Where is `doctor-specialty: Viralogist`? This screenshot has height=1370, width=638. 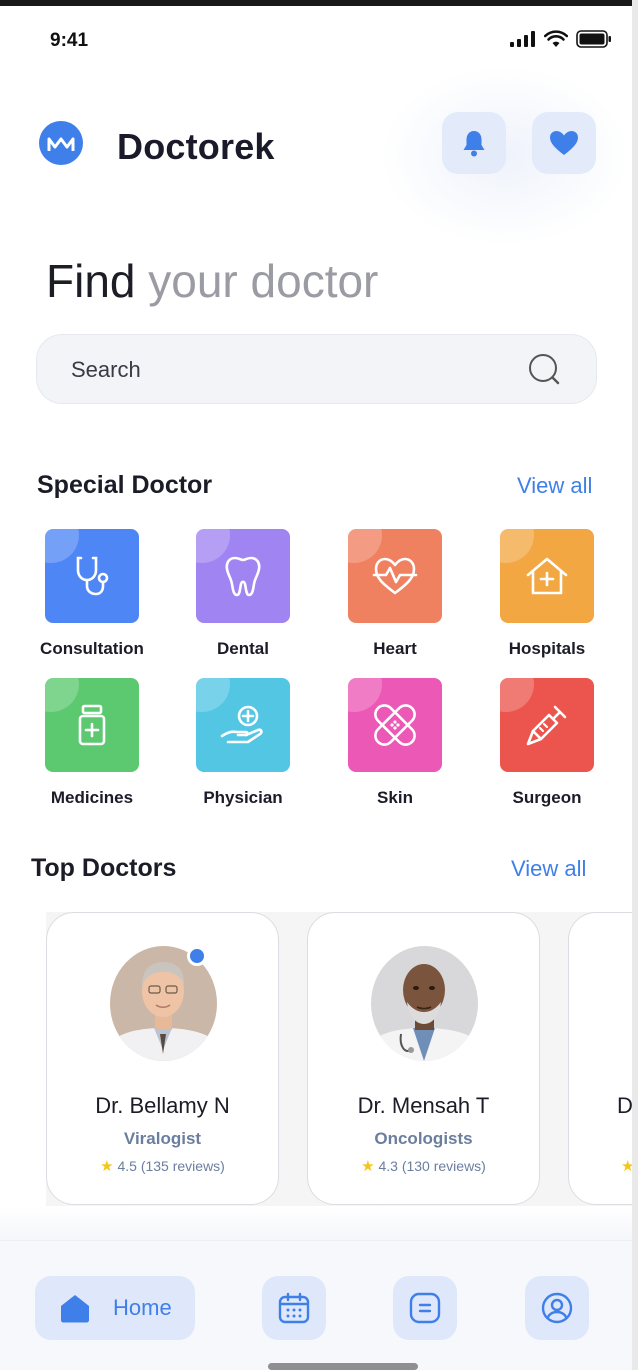 doctor-specialty: Viralogist is located at coordinates (162, 1138).